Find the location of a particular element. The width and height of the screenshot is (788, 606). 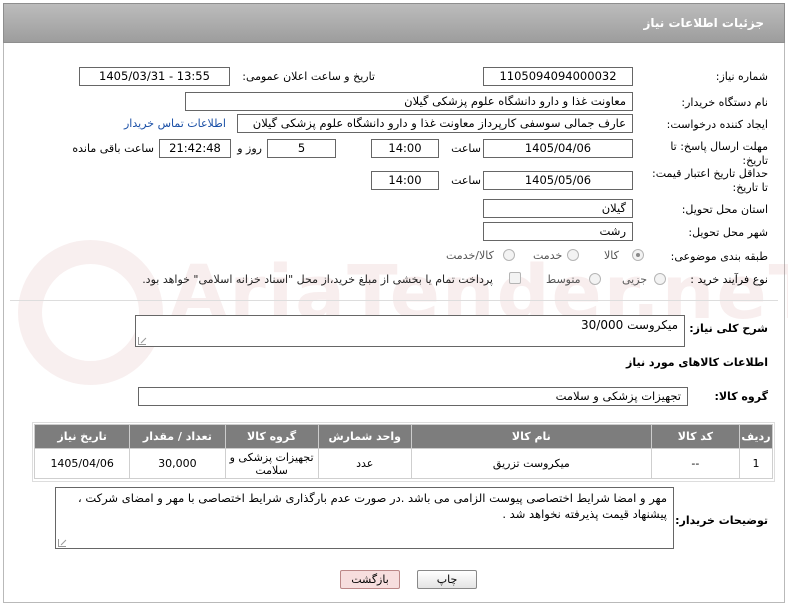

cell-code: -- is located at coordinates (695, 463).